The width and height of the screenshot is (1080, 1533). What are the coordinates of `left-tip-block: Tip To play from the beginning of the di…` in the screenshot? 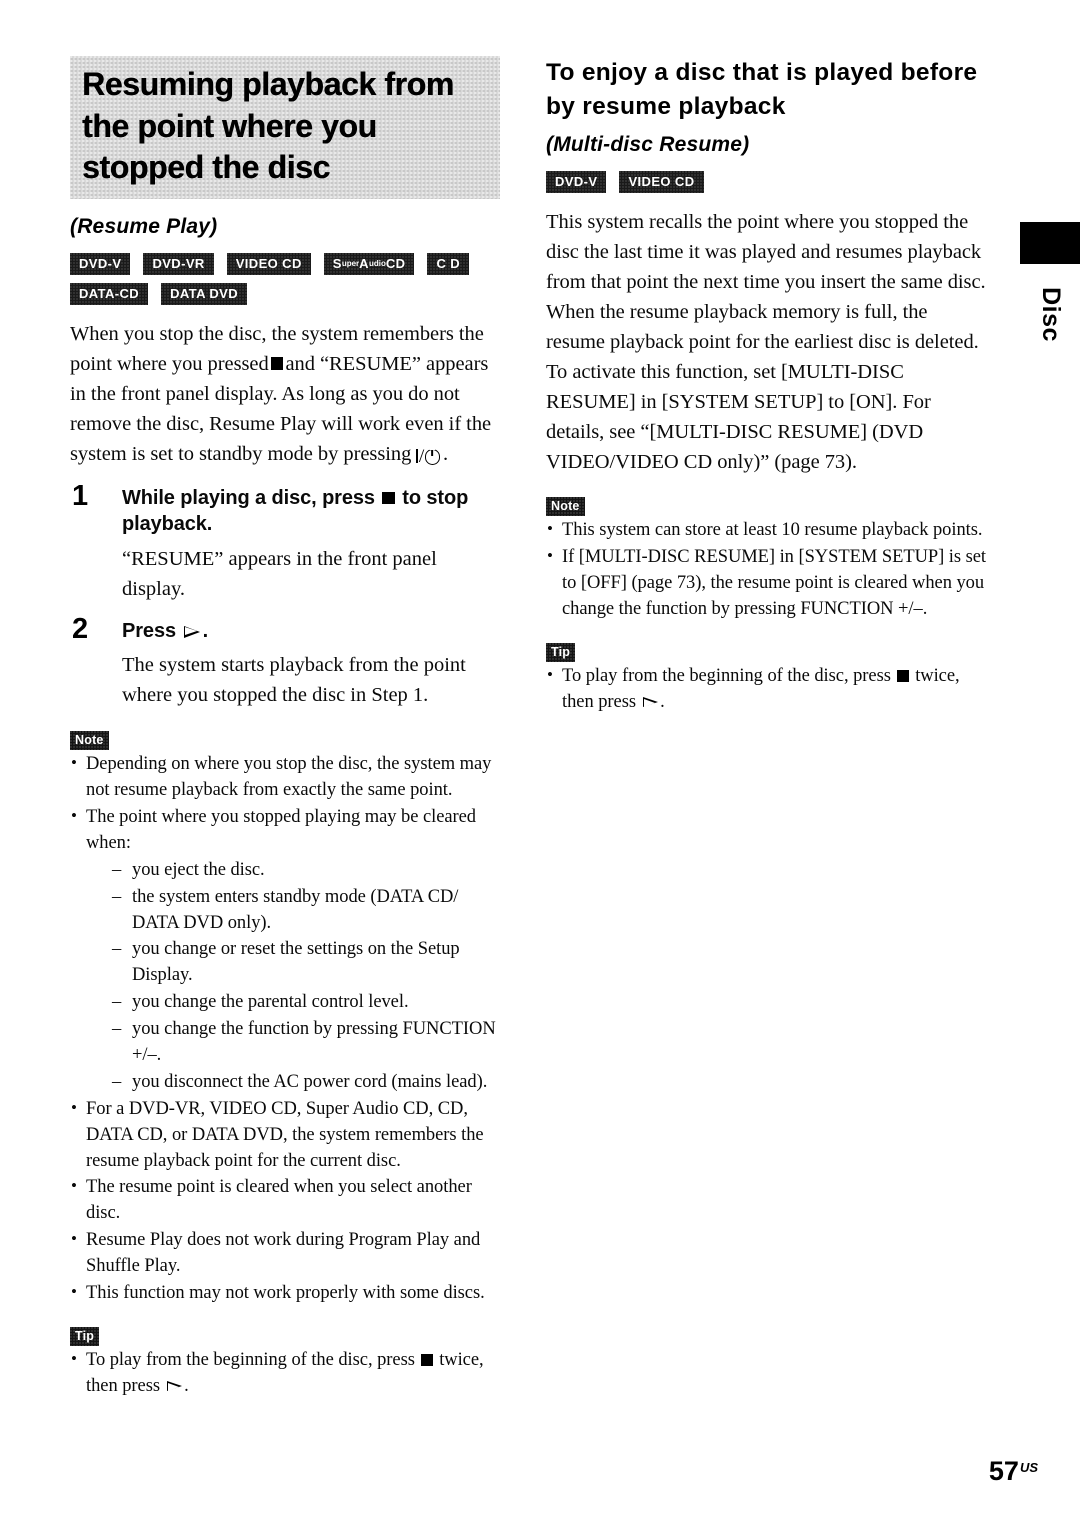 It's located at (286, 1363).